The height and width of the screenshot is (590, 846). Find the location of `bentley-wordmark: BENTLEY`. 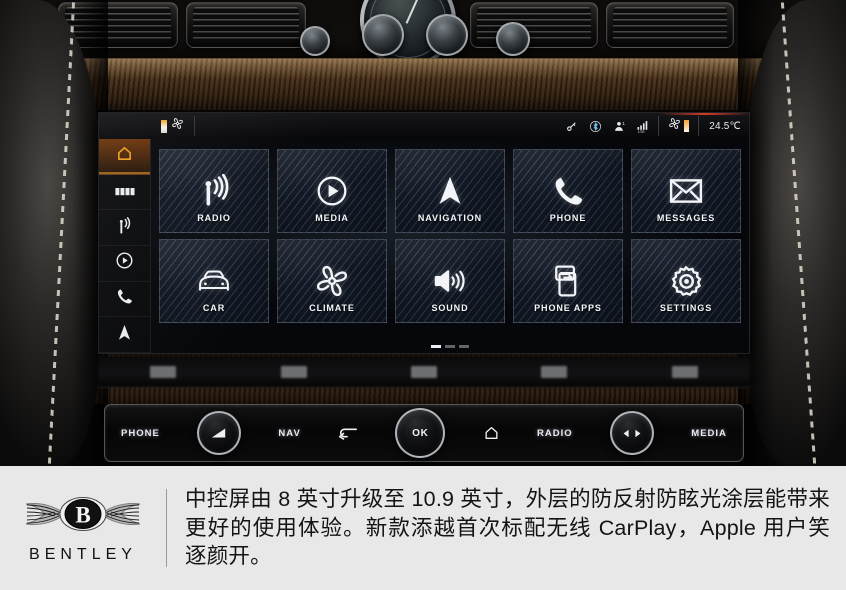

bentley-wordmark: BENTLEY is located at coordinates (83, 554).